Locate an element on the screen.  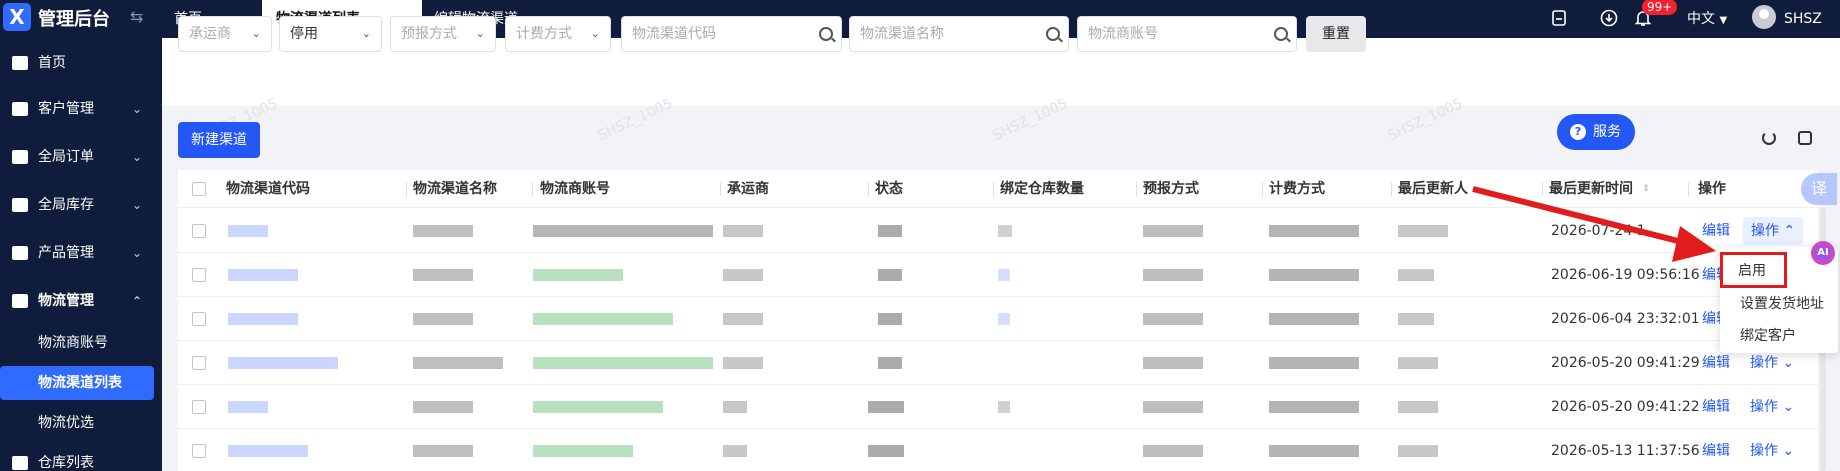
sidebar-subitem-carrier-accounts: 物流商账号 is located at coordinates (81, 343).